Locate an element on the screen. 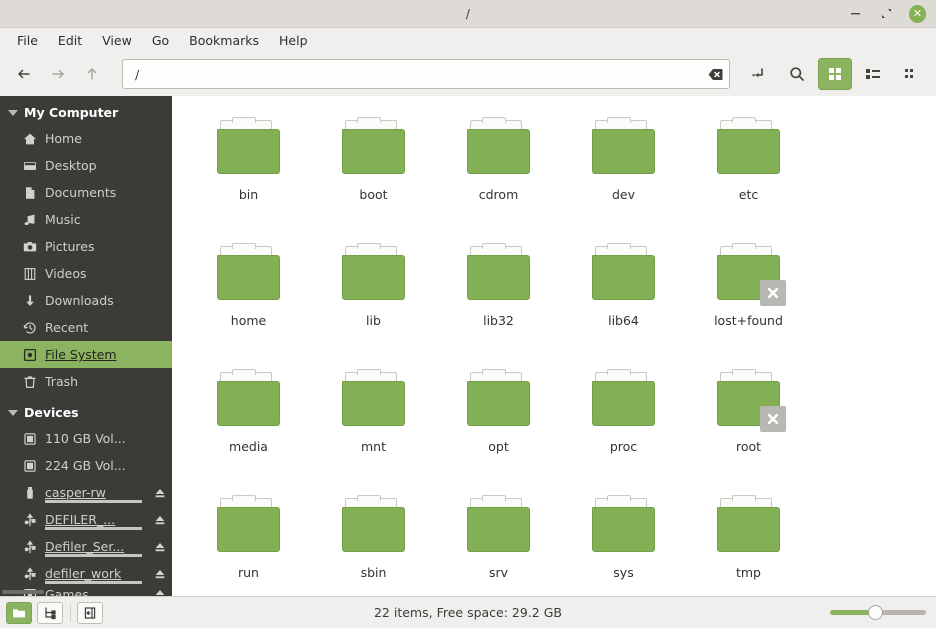 Image resolution: width=936 pixels, height=628 pixels. file-item: proc is located at coordinates (623, 425).